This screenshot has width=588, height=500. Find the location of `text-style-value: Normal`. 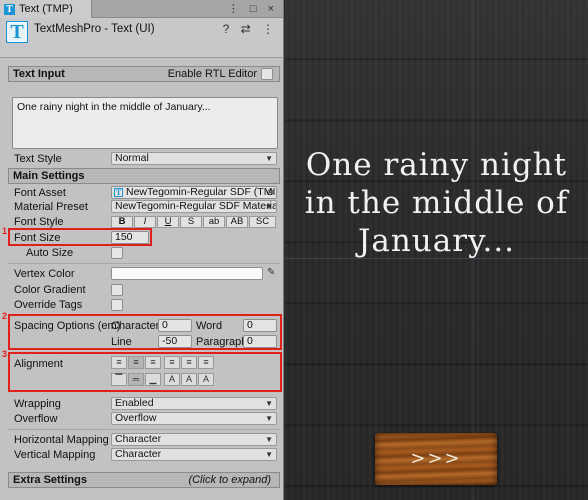

text-style-value: Normal is located at coordinates (132, 158).